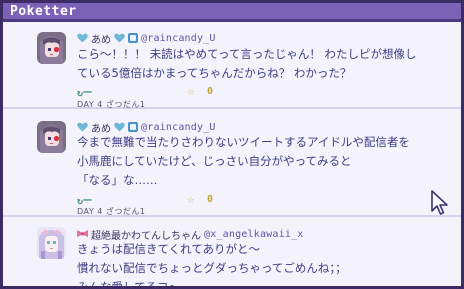 Image resolution: width=464 pixels, height=289 pixels. I want to click on app-title: Poketter, so click(43, 11).